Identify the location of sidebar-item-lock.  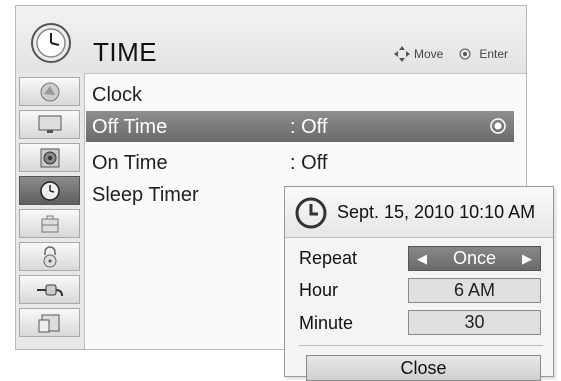
(49, 256).